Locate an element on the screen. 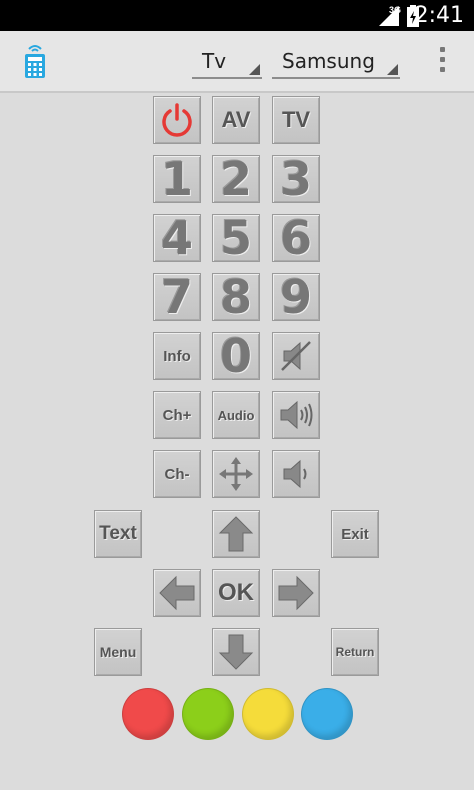 The width and height of the screenshot is (474, 790). arrow-up-icon is located at coordinates (236, 534).